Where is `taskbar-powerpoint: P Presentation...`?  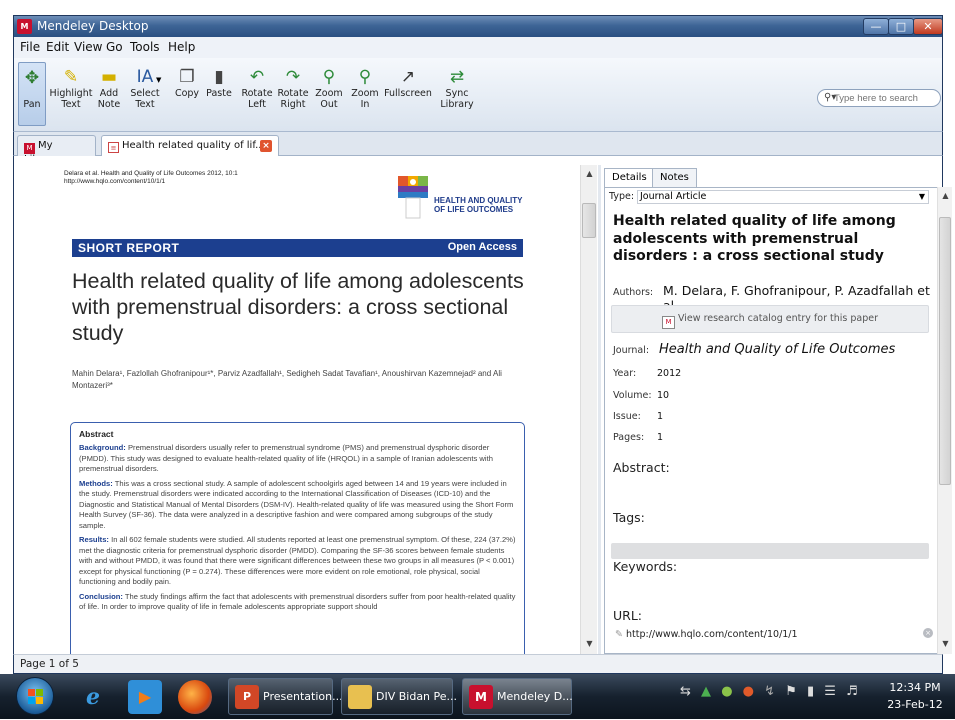
taskbar-powerpoint: P Presentation... is located at coordinates (285, 696).